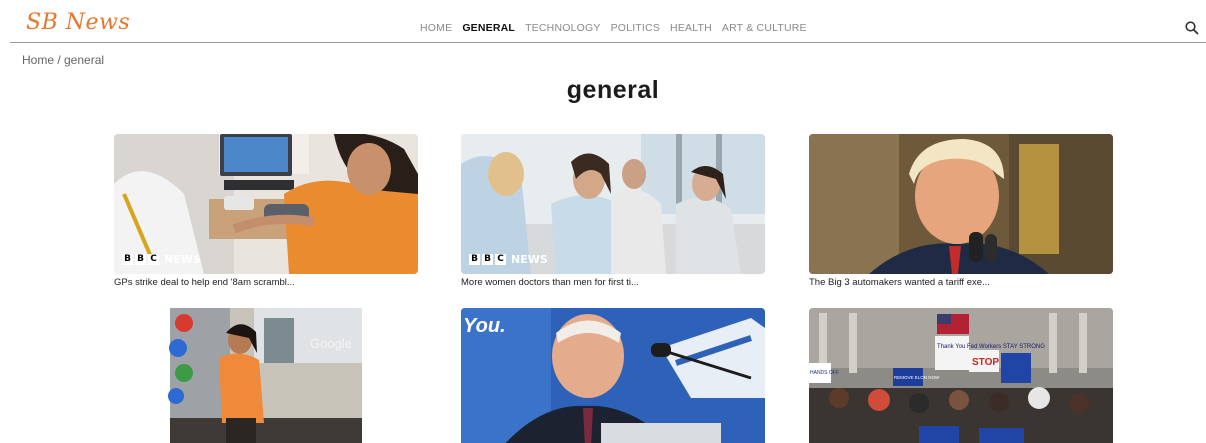  What do you see at coordinates (764, 28) in the screenshot?
I see `nav-art-culture: ART & CULTURE` at bounding box center [764, 28].